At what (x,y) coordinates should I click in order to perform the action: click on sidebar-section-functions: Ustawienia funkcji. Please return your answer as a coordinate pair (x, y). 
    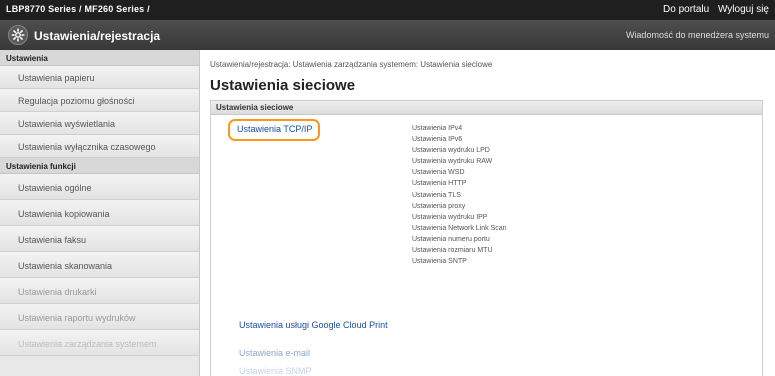
    Looking at the image, I should click on (99, 166).